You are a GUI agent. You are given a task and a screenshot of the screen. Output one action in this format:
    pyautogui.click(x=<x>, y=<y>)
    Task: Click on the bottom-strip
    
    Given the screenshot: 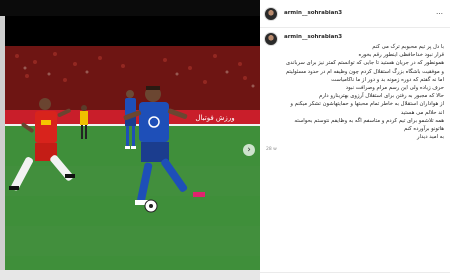 What is the action you would take?
    pyautogui.click(x=130, y=275)
    